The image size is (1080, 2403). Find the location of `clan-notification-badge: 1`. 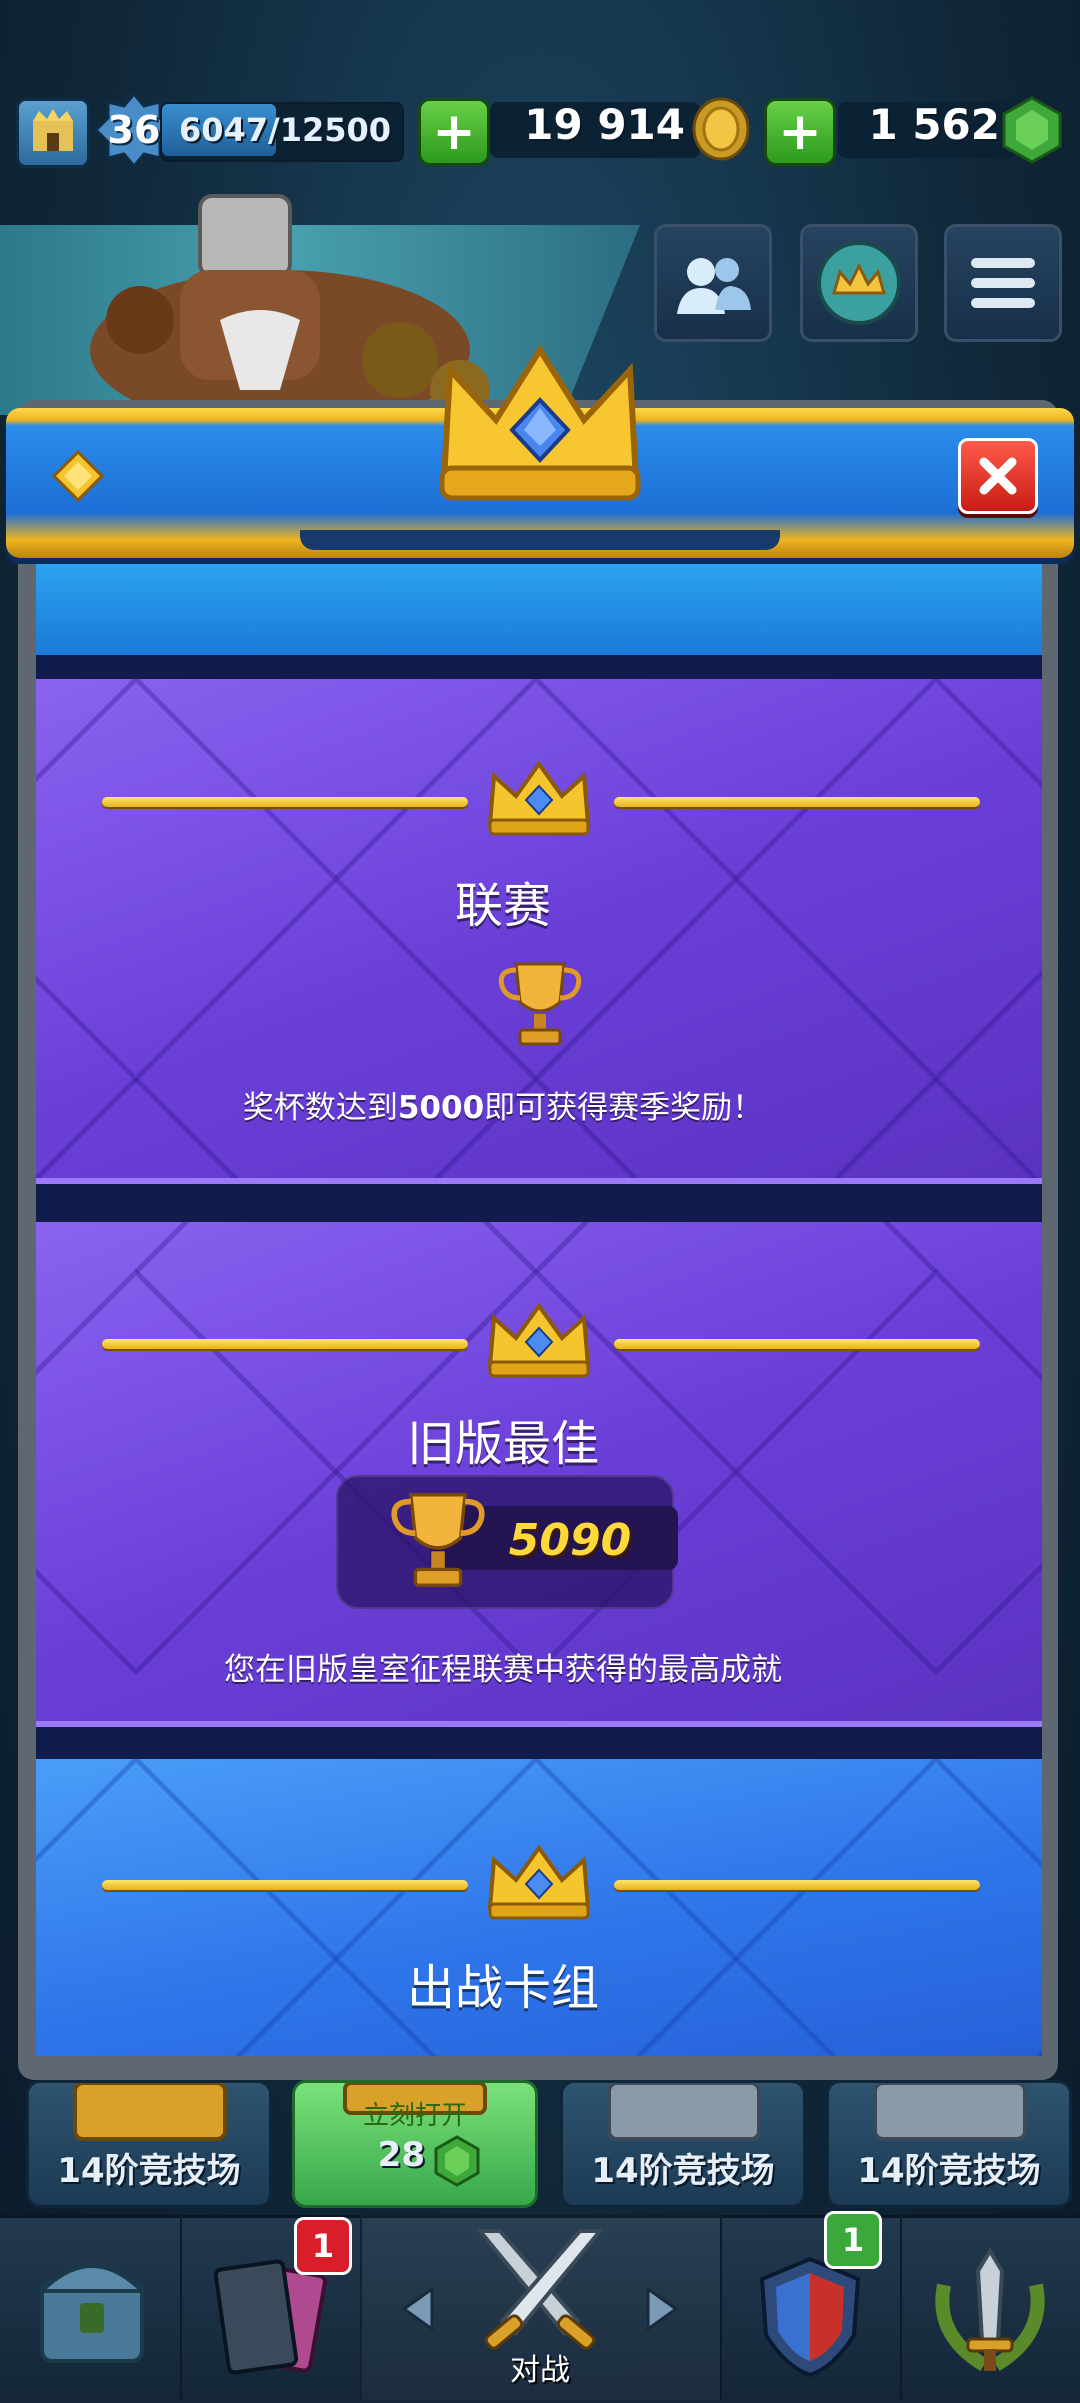

clan-notification-badge: 1 is located at coordinates (853, 2240).